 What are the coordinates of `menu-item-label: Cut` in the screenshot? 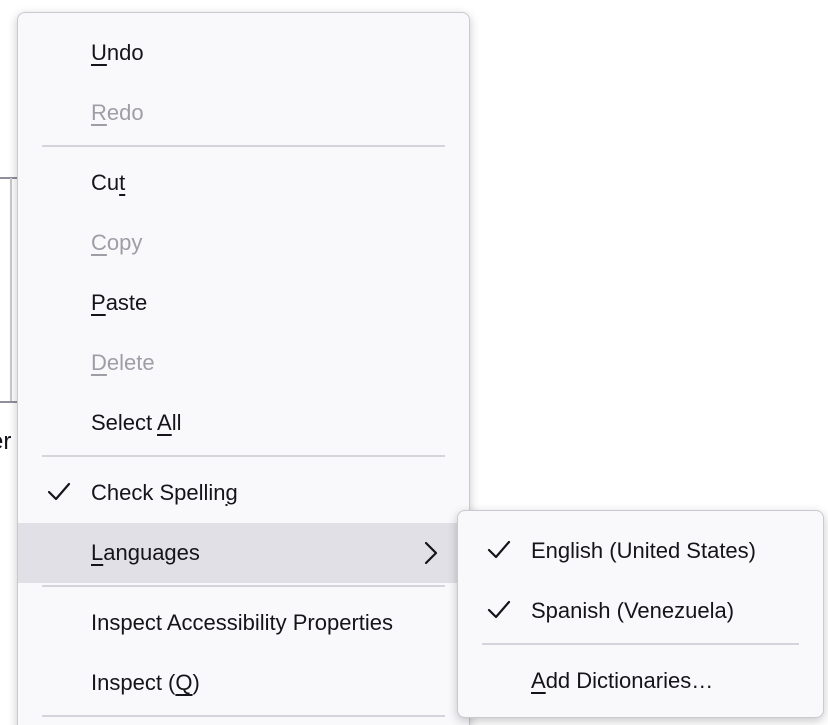 It's located at (108, 182).